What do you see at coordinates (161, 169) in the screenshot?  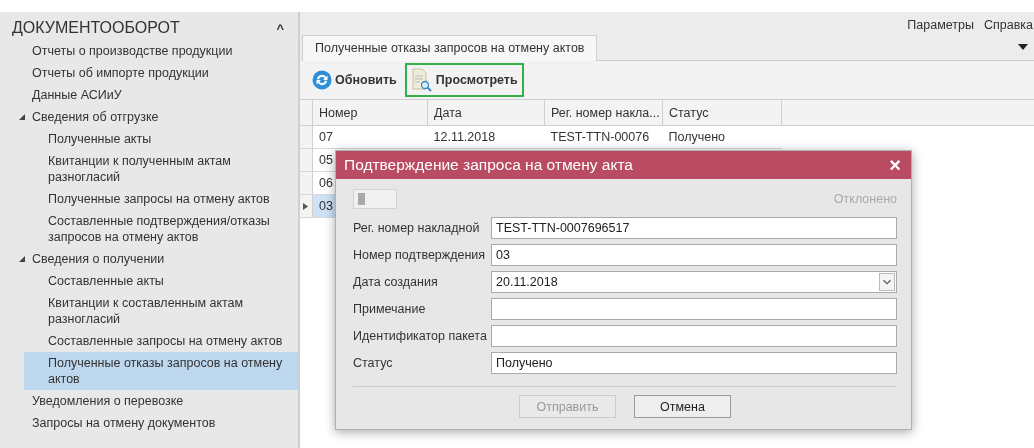 I see `sidebar-item: Квитанции к полученным актам разногласий` at bounding box center [161, 169].